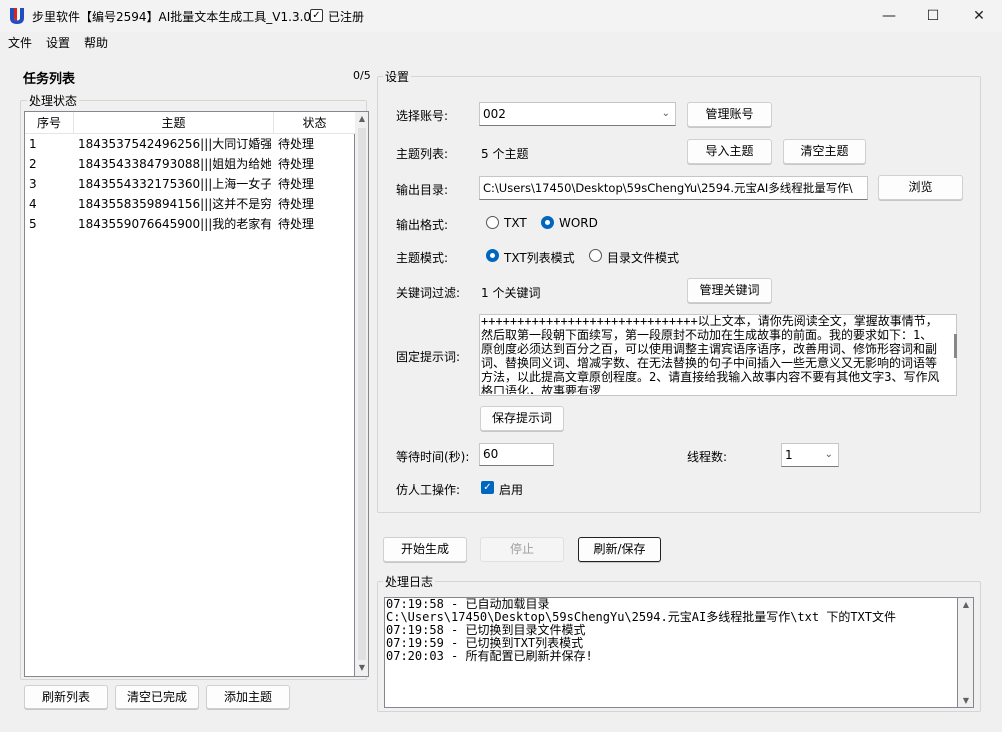 This screenshot has height=732, width=1002. I want to click on row-topic: 1843558359894156|||这并不是穷或, so click(174, 204).